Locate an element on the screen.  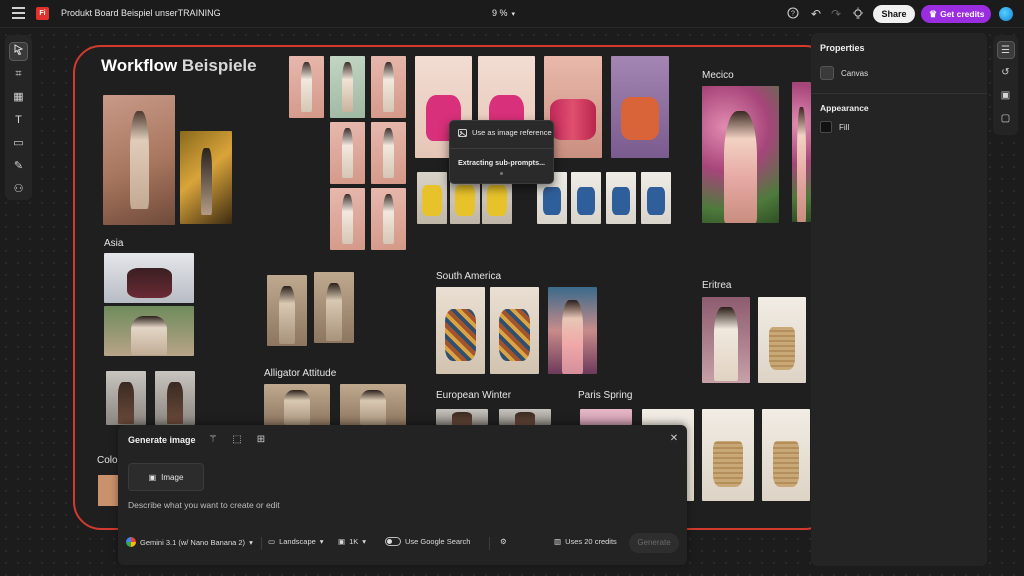
app-logo: Fi is located at coordinates (42, 13).